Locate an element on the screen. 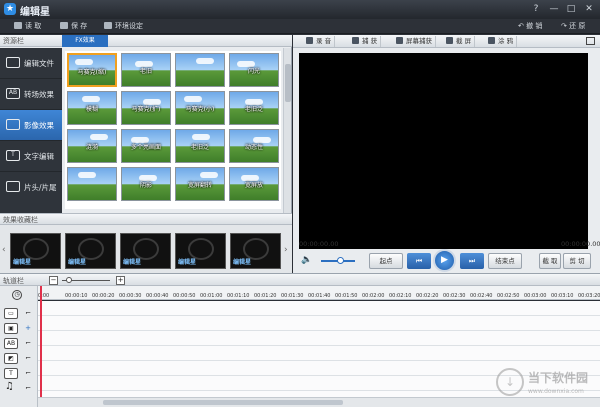 Image resolution: width=600 pixels, height=407 pixels. volume-knob is located at coordinates (340, 260).